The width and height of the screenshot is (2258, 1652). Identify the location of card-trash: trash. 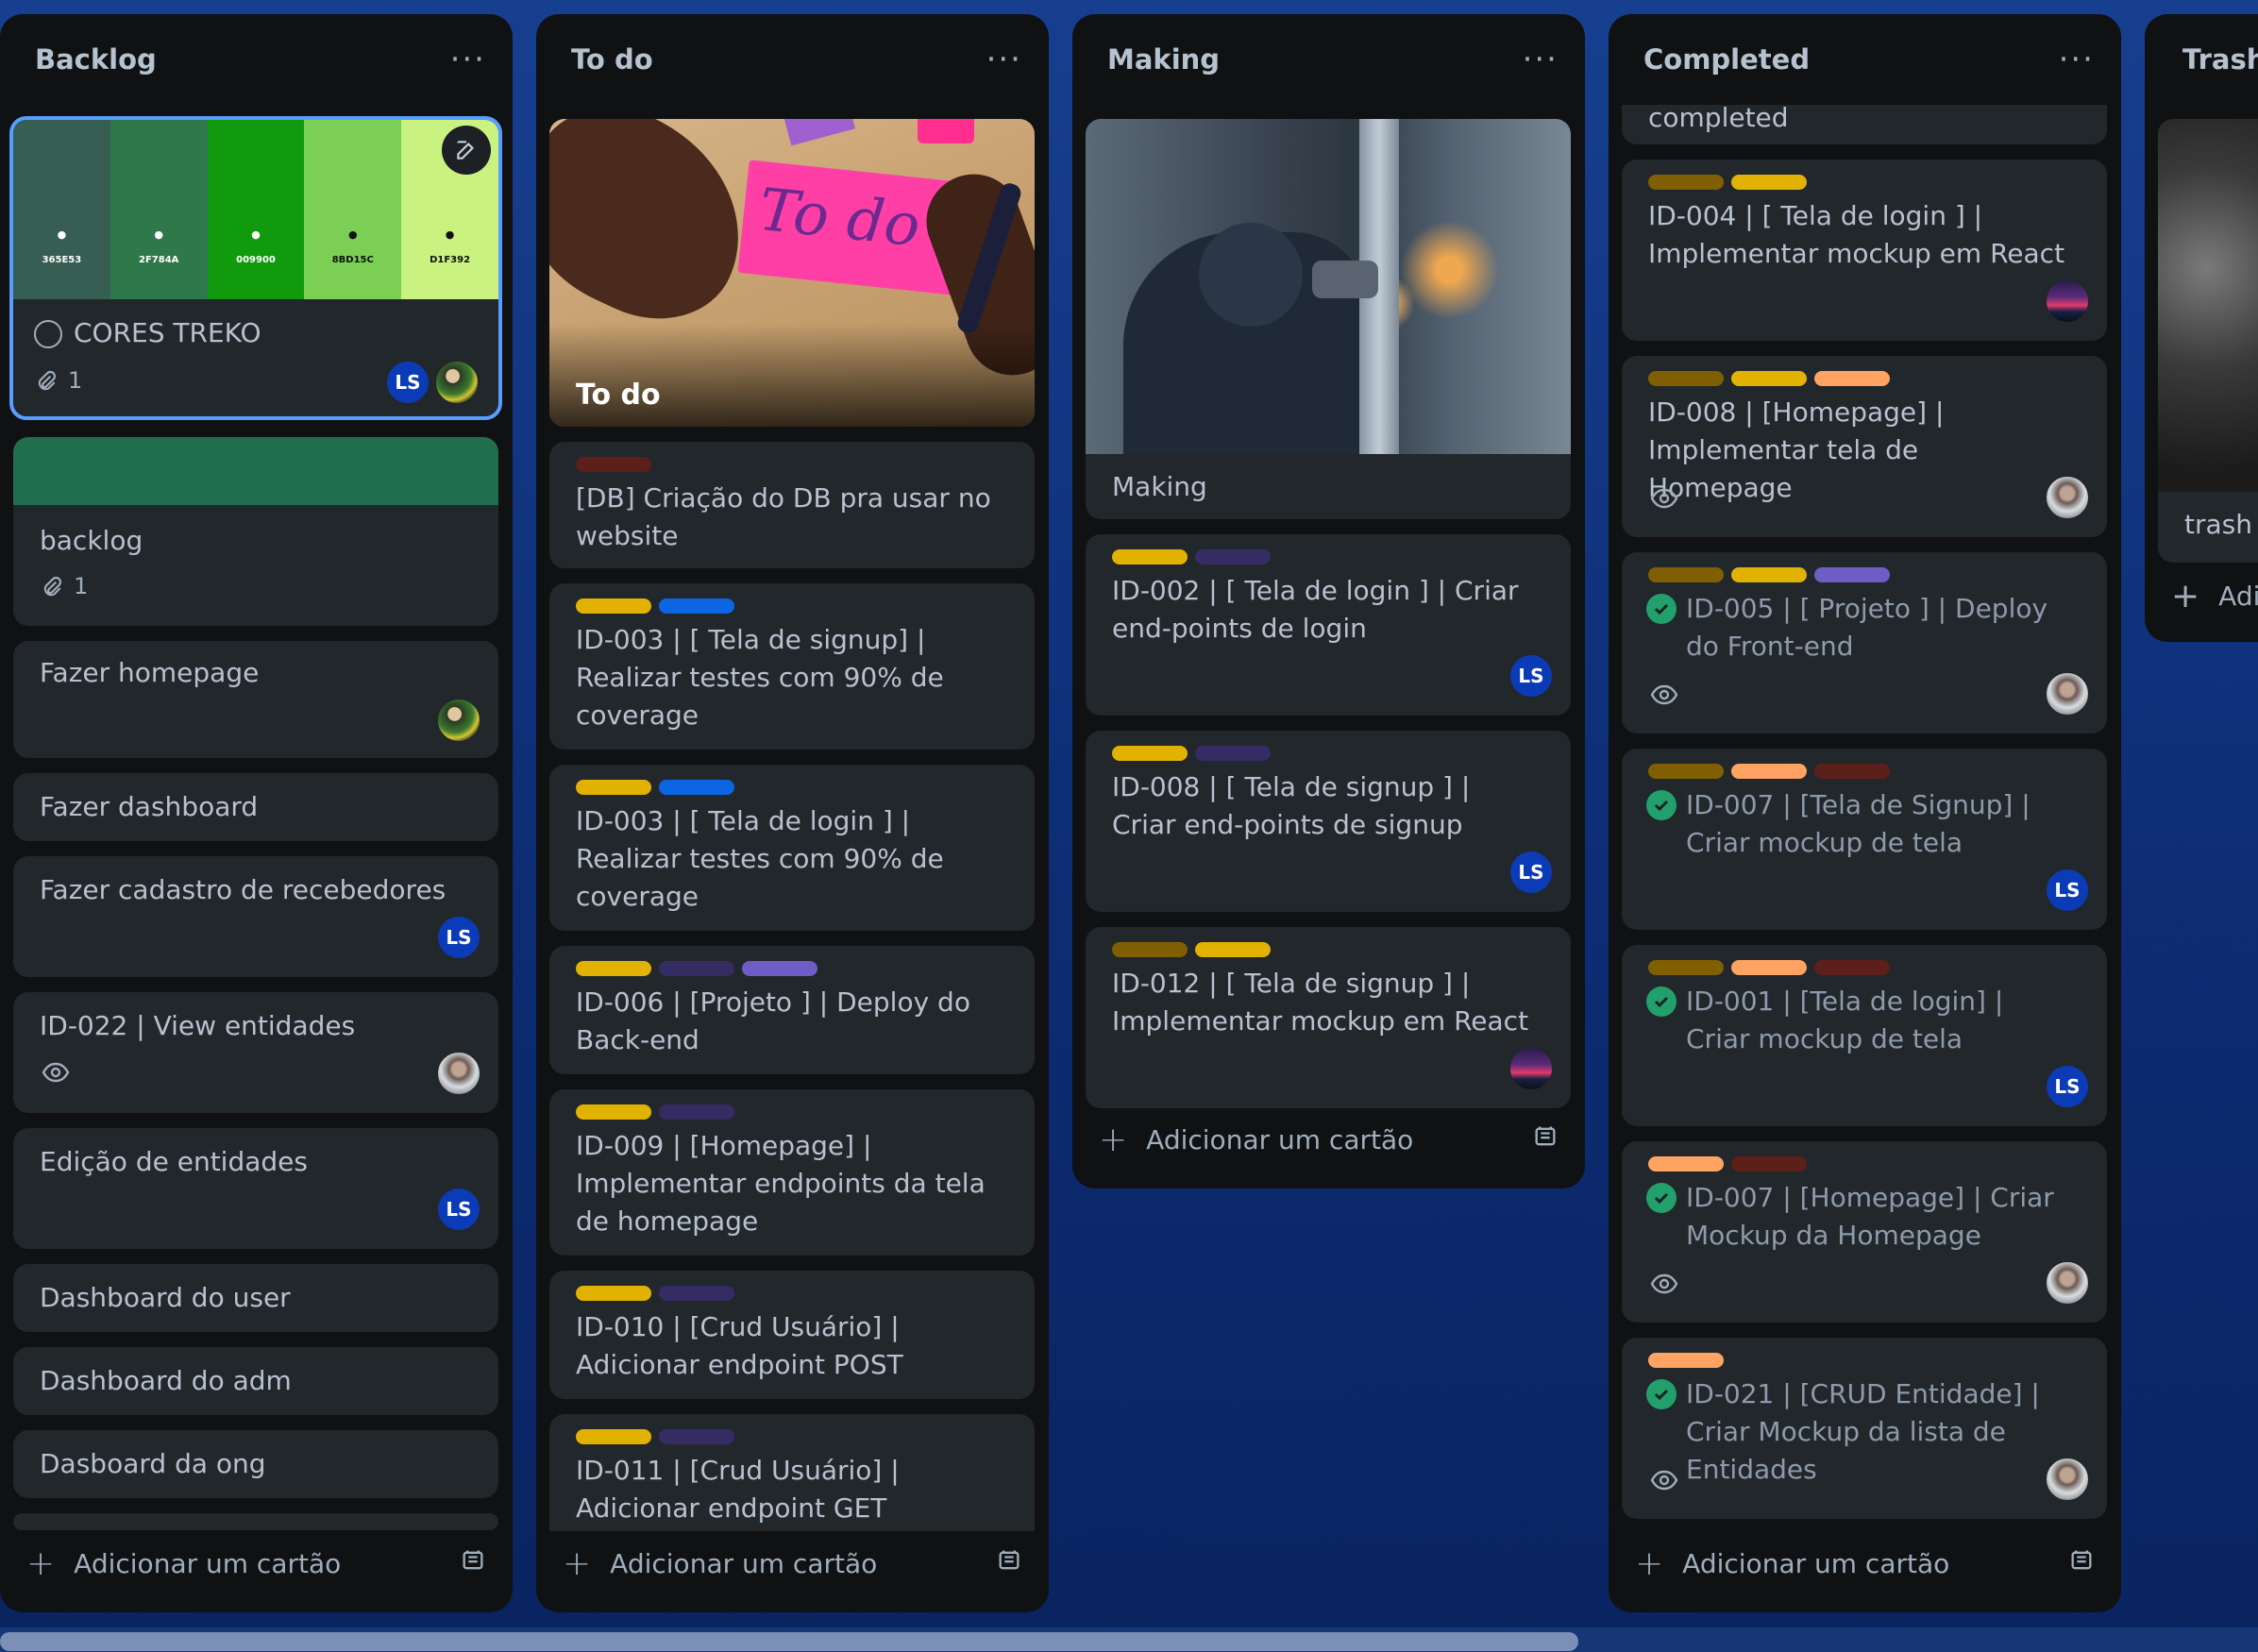
(2208, 341).